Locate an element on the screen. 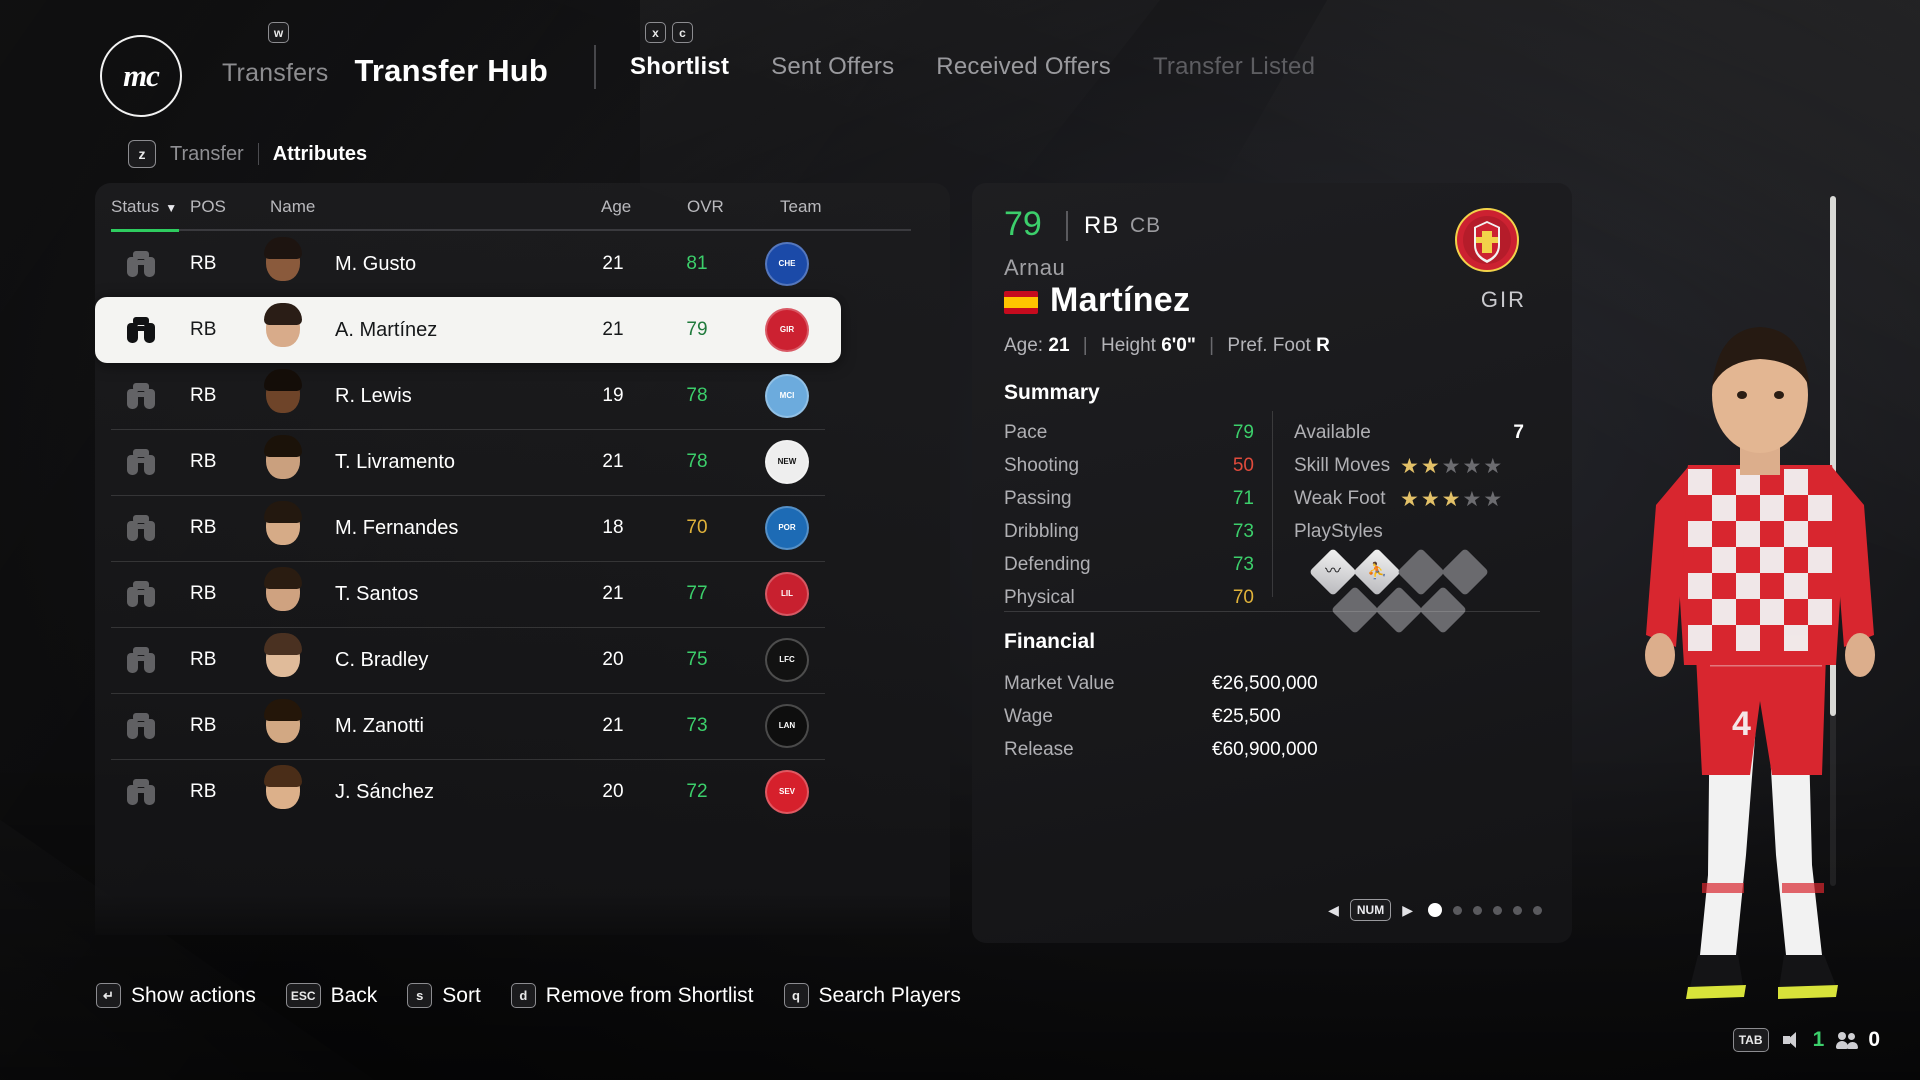 The height and width of the screenshot is (1080, 1920). action-hint-label: Back is located at coordinates (354, 995).